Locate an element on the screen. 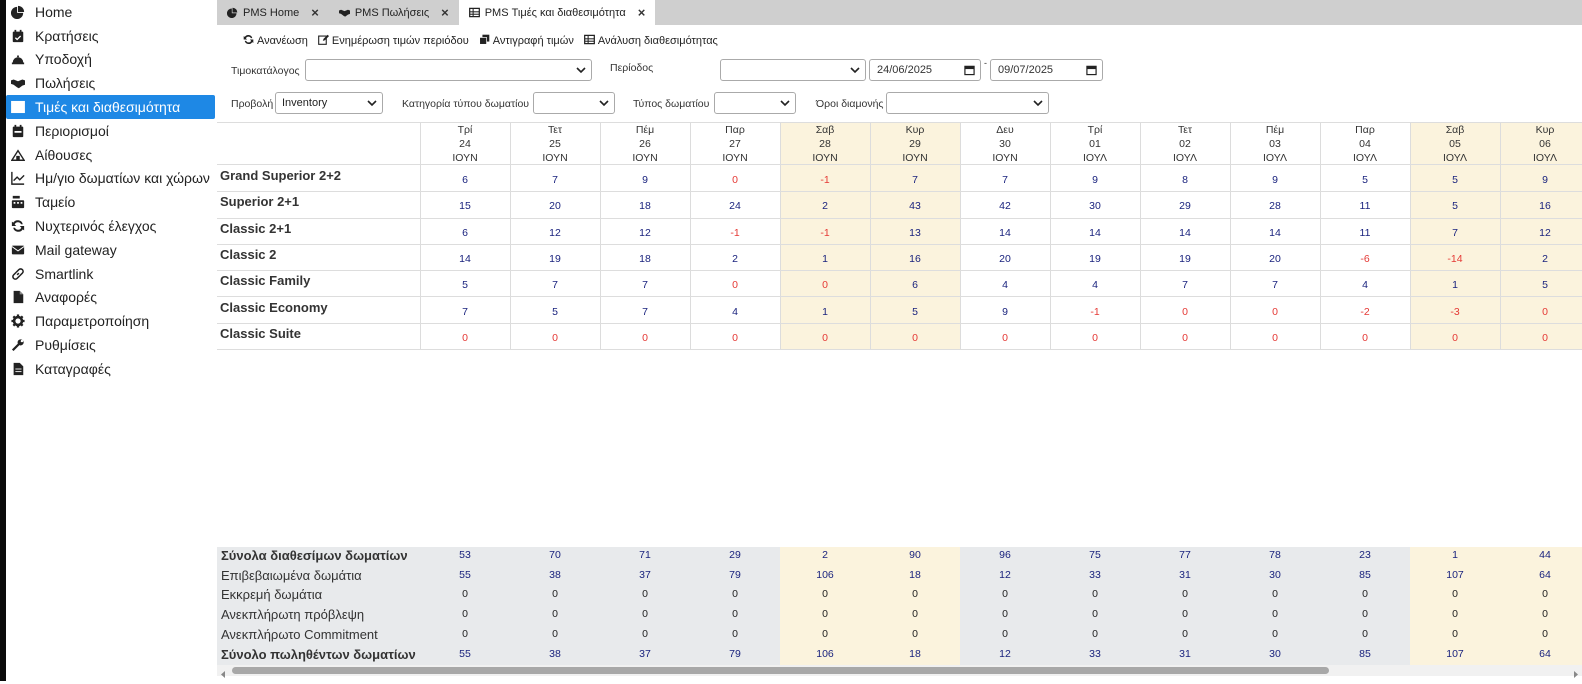  date-to-input: 09/07/2025 is located at coordinates (1046, 70).